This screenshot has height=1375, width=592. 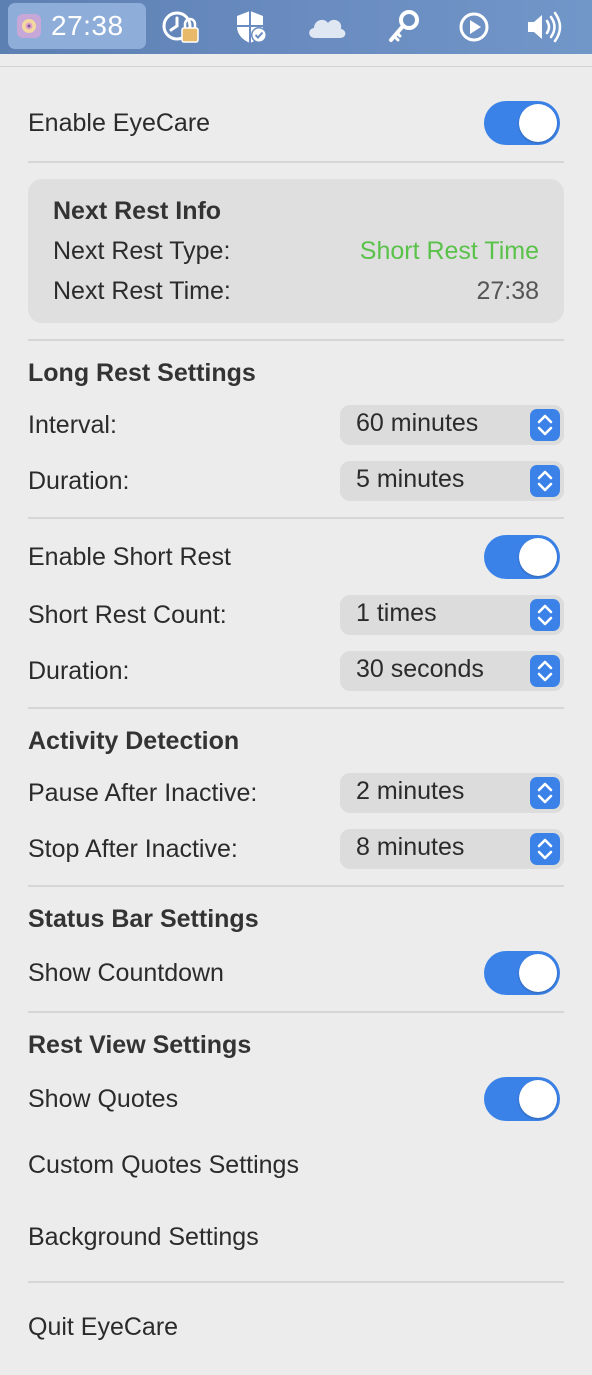 I want to click on long-rest-interval-select: 60 minutes, so click(x=452, y=425).